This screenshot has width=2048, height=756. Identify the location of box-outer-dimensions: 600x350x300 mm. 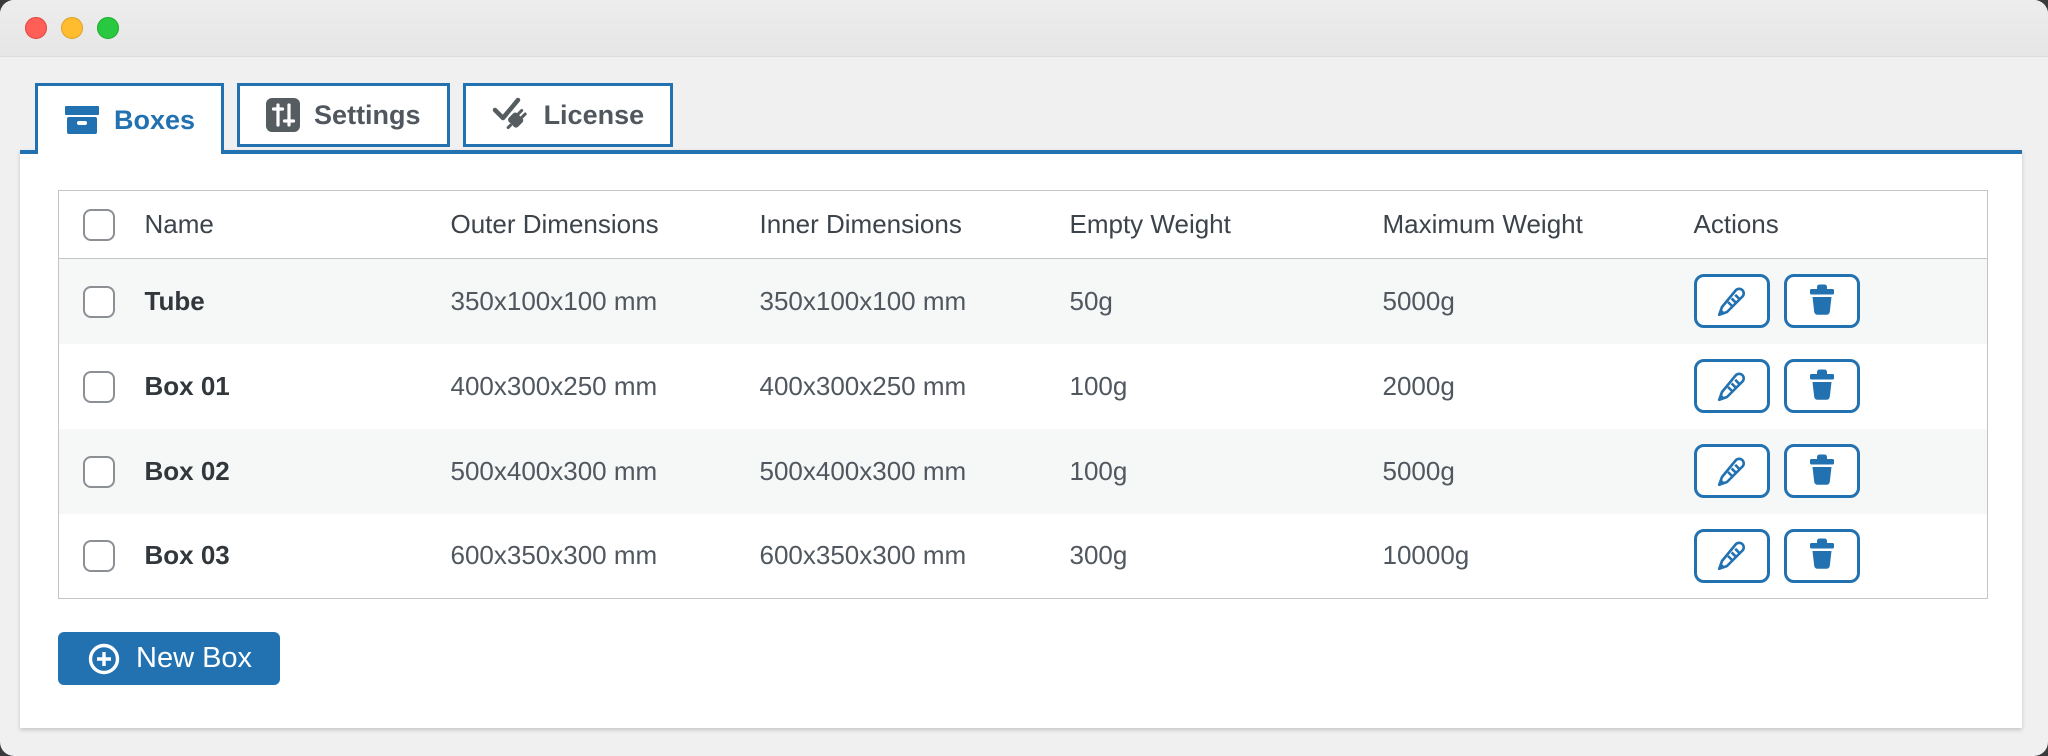
(554, 555).